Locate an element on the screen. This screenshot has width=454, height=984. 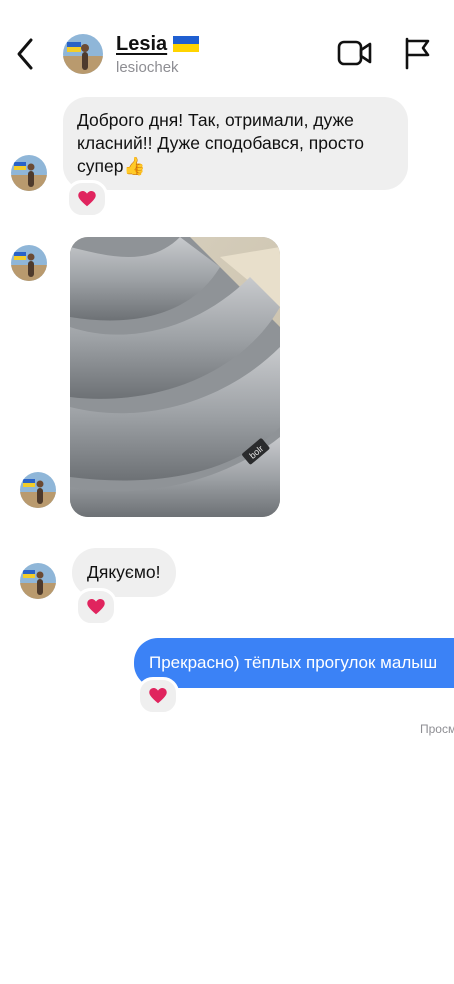
report-button is located at coordinates (417, 53).